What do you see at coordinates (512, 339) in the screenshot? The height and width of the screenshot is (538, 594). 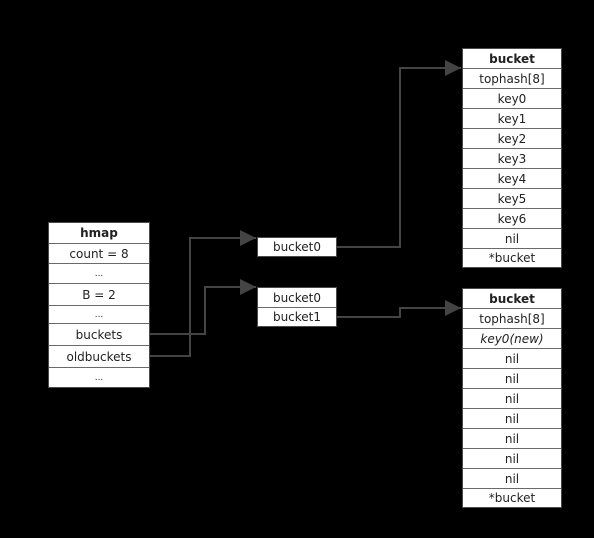 I see `bucket-field-new-key: key0(new)` at bounding box center [512, 339].